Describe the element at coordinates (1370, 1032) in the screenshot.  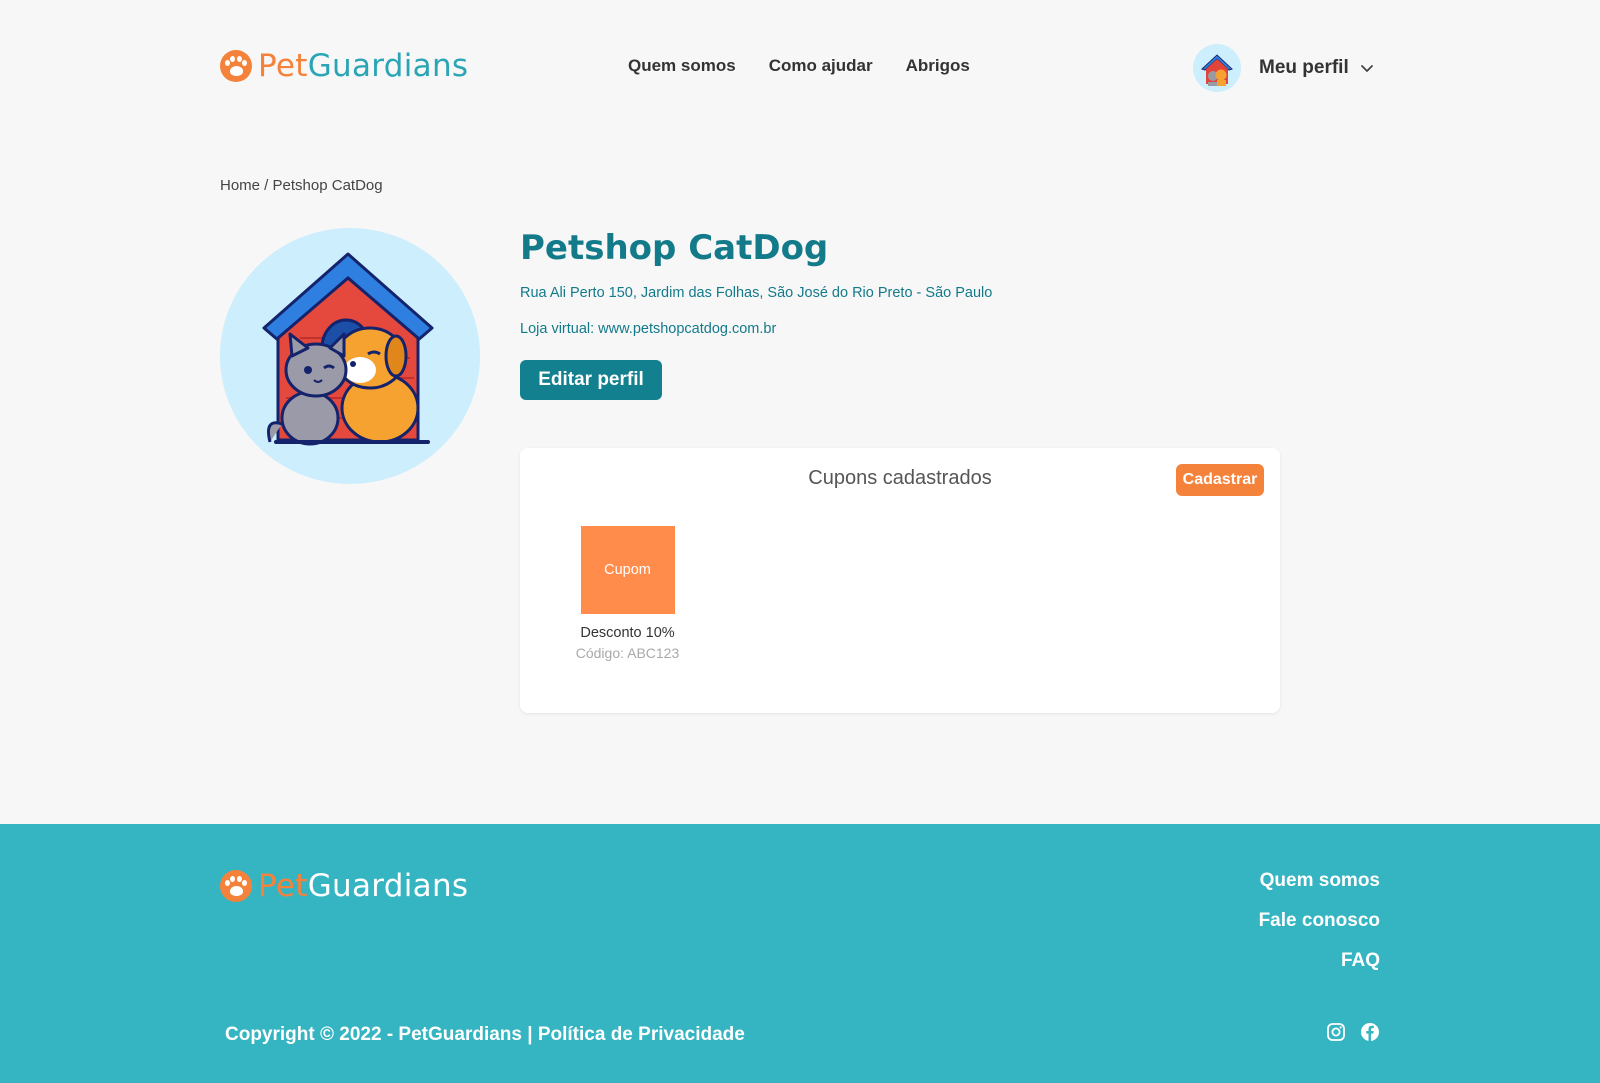
I see `facebook-icon` at that location.